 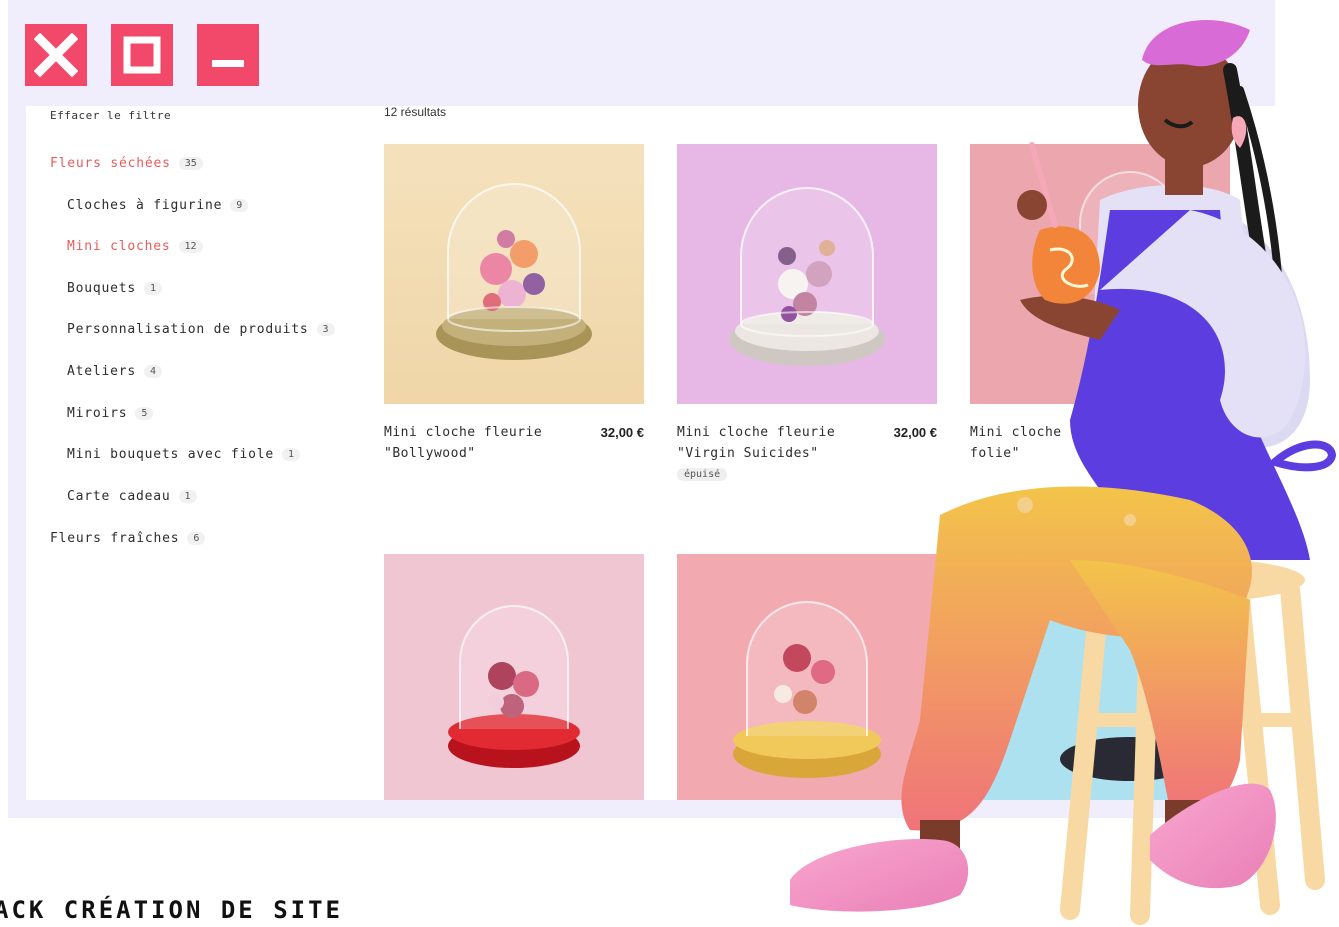 I want to click on category-label: Mini bouquets avec fiole, so click(x=171, y=454).